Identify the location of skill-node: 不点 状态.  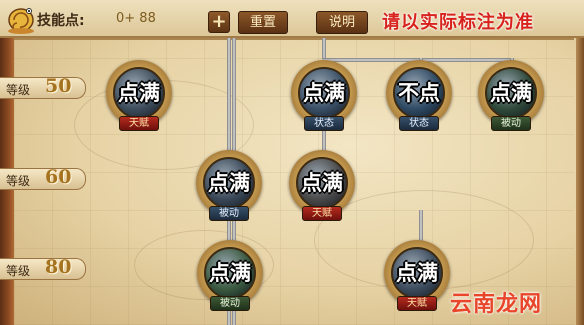
(419, 95).